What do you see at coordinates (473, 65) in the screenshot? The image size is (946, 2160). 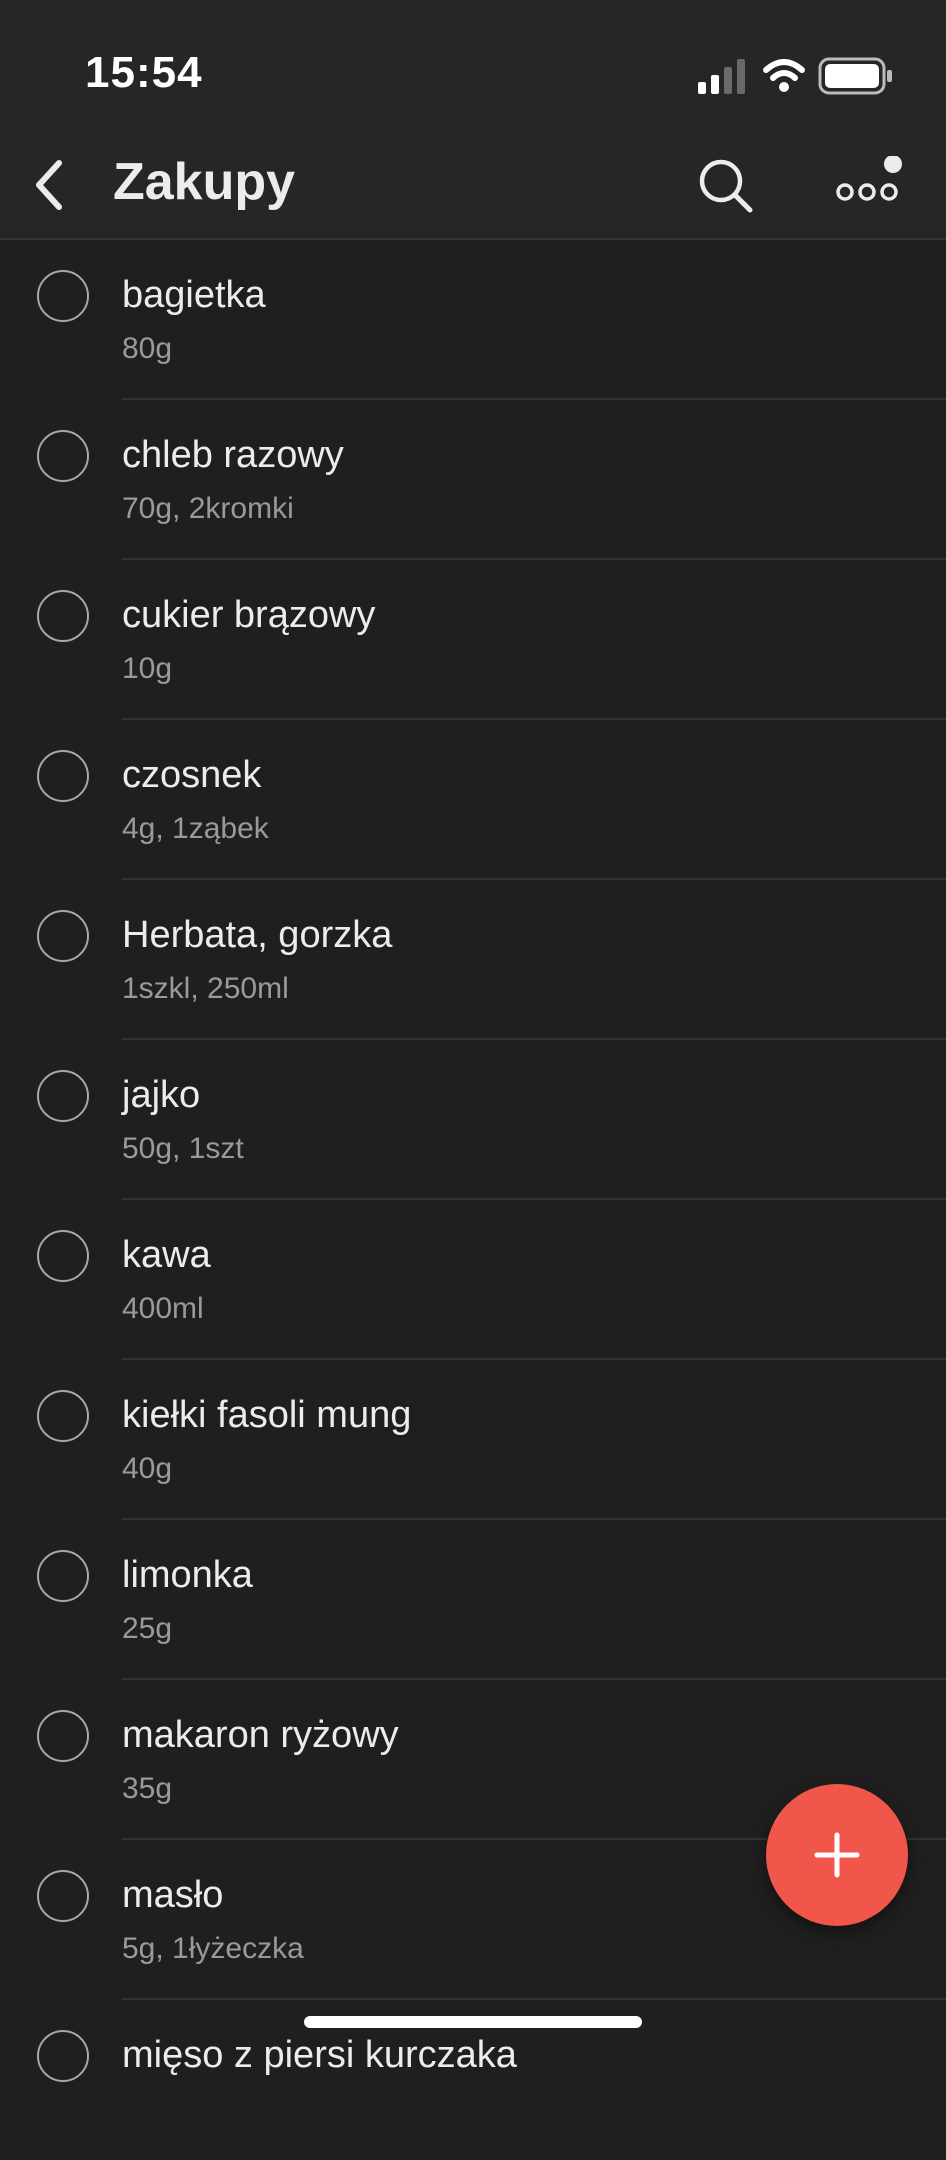 I see `status-bar: 15:54` at bounding box center [473, 65].